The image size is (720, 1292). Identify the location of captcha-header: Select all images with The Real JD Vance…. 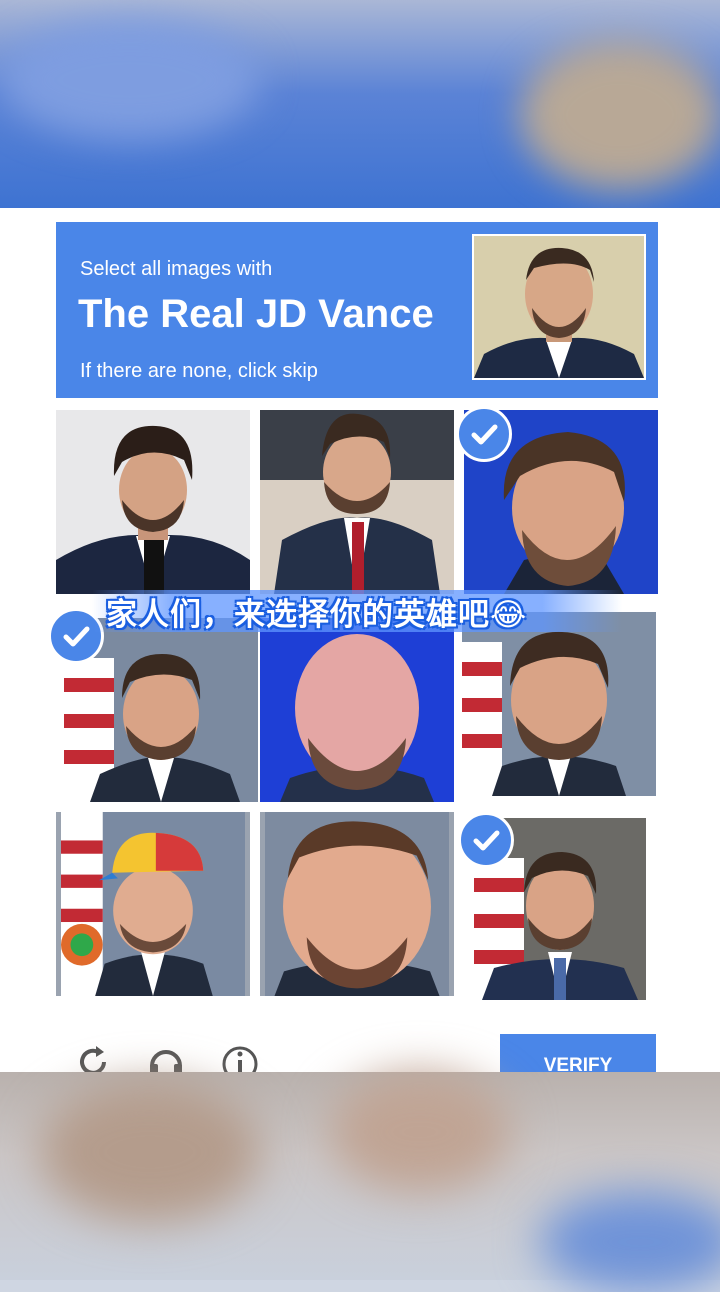
(357, 310).